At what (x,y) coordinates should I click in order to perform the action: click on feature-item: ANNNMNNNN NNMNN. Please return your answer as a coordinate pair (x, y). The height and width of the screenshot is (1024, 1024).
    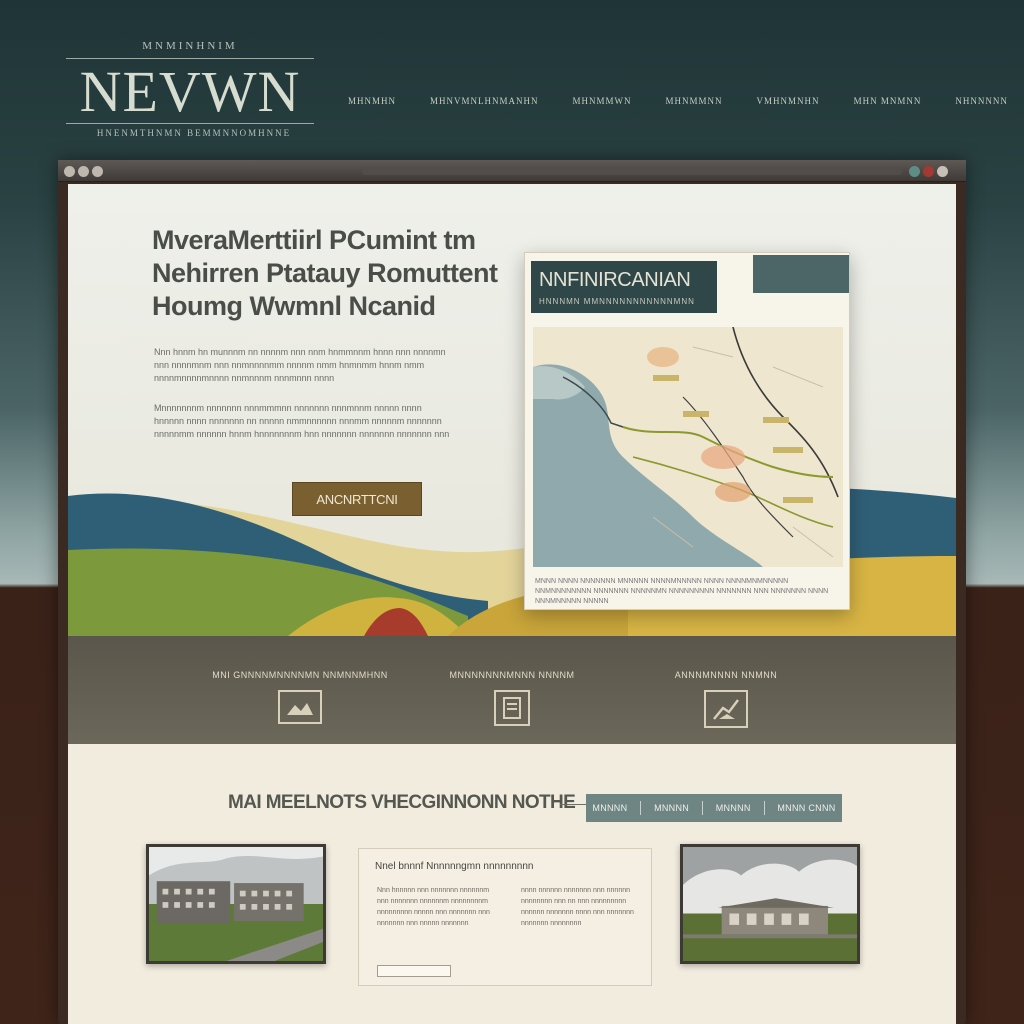
    Looking at the image, I should click on (726, 699).